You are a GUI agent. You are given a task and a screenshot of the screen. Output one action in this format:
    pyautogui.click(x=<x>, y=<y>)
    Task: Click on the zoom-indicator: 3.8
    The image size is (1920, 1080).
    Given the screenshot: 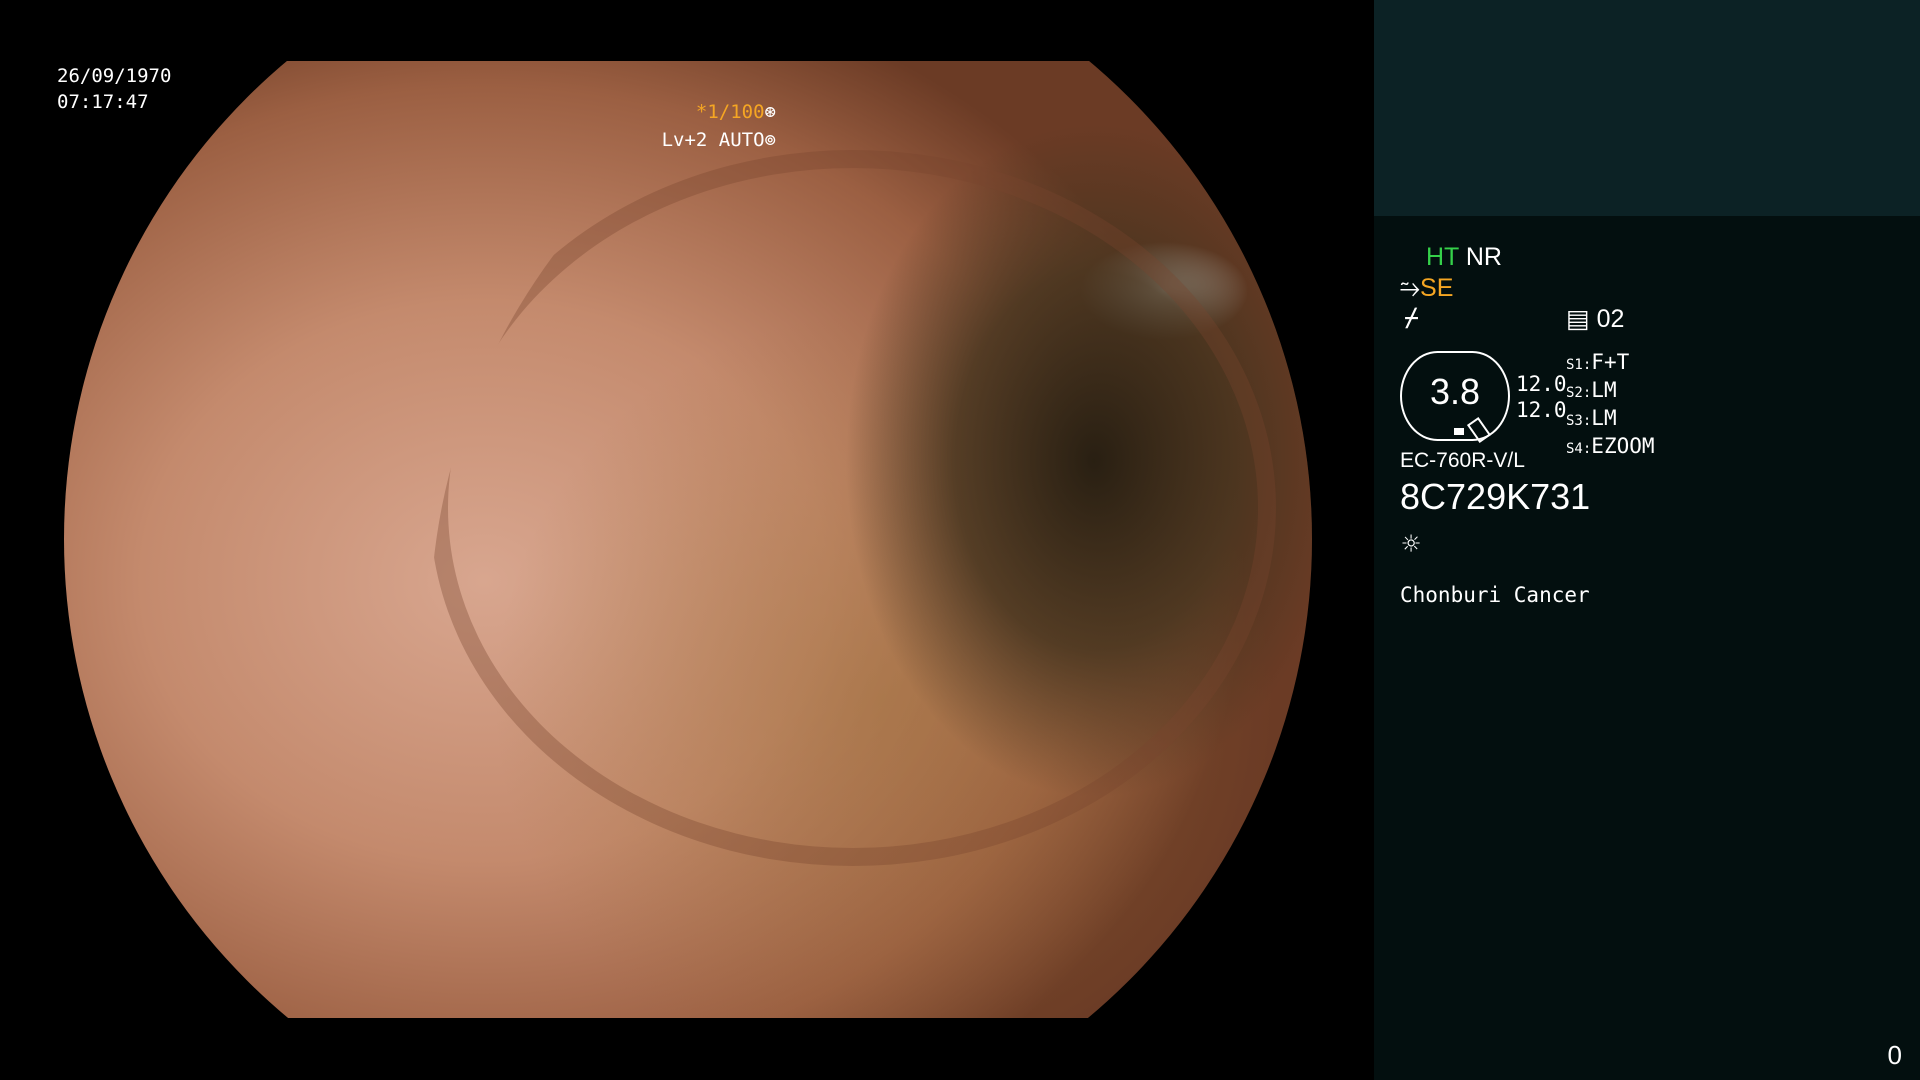 What is the action you would take?
    pyautogui.click(x=1455, y=397)
    